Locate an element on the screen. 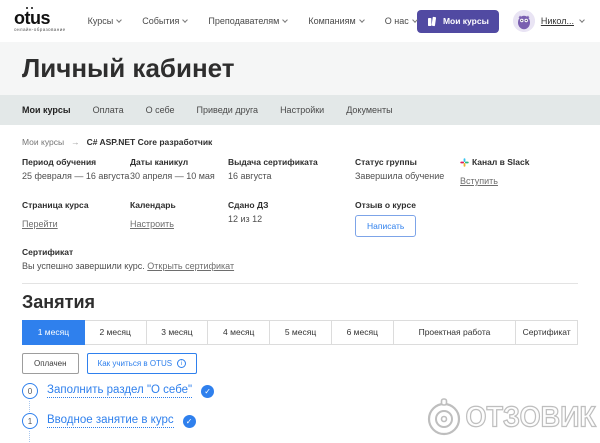  arrow-right-icon: → is located at coordinates (75, 142).